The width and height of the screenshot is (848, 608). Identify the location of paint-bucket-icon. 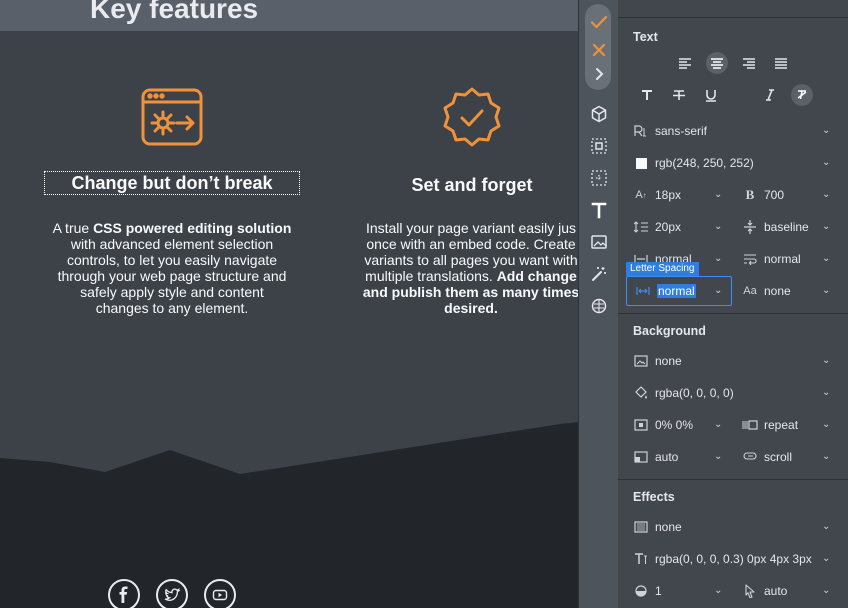
(641, 393).